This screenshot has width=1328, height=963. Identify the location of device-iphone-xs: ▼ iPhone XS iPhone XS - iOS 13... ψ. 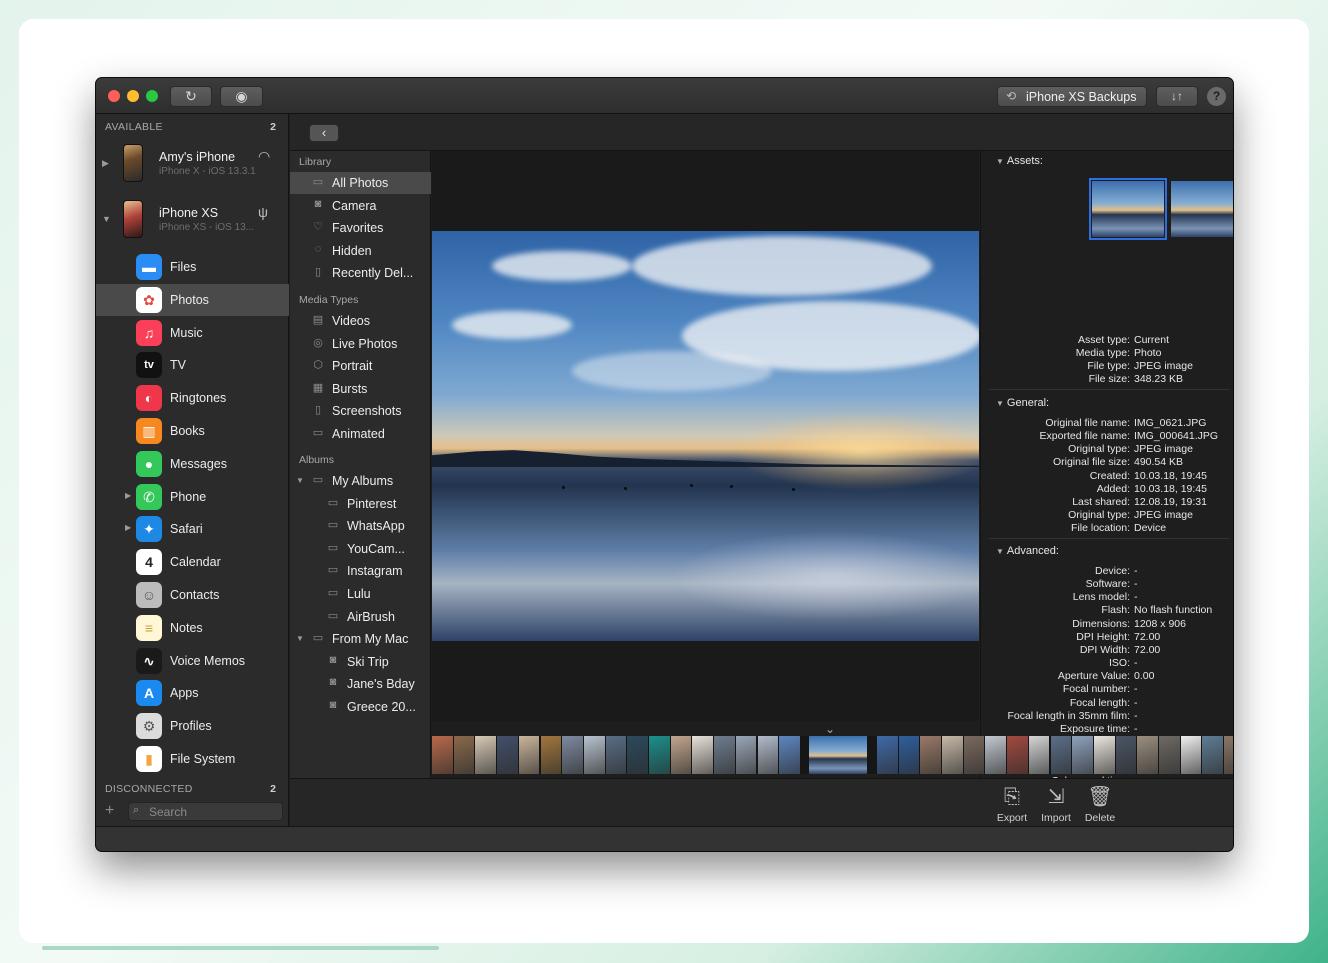
(192, 222).